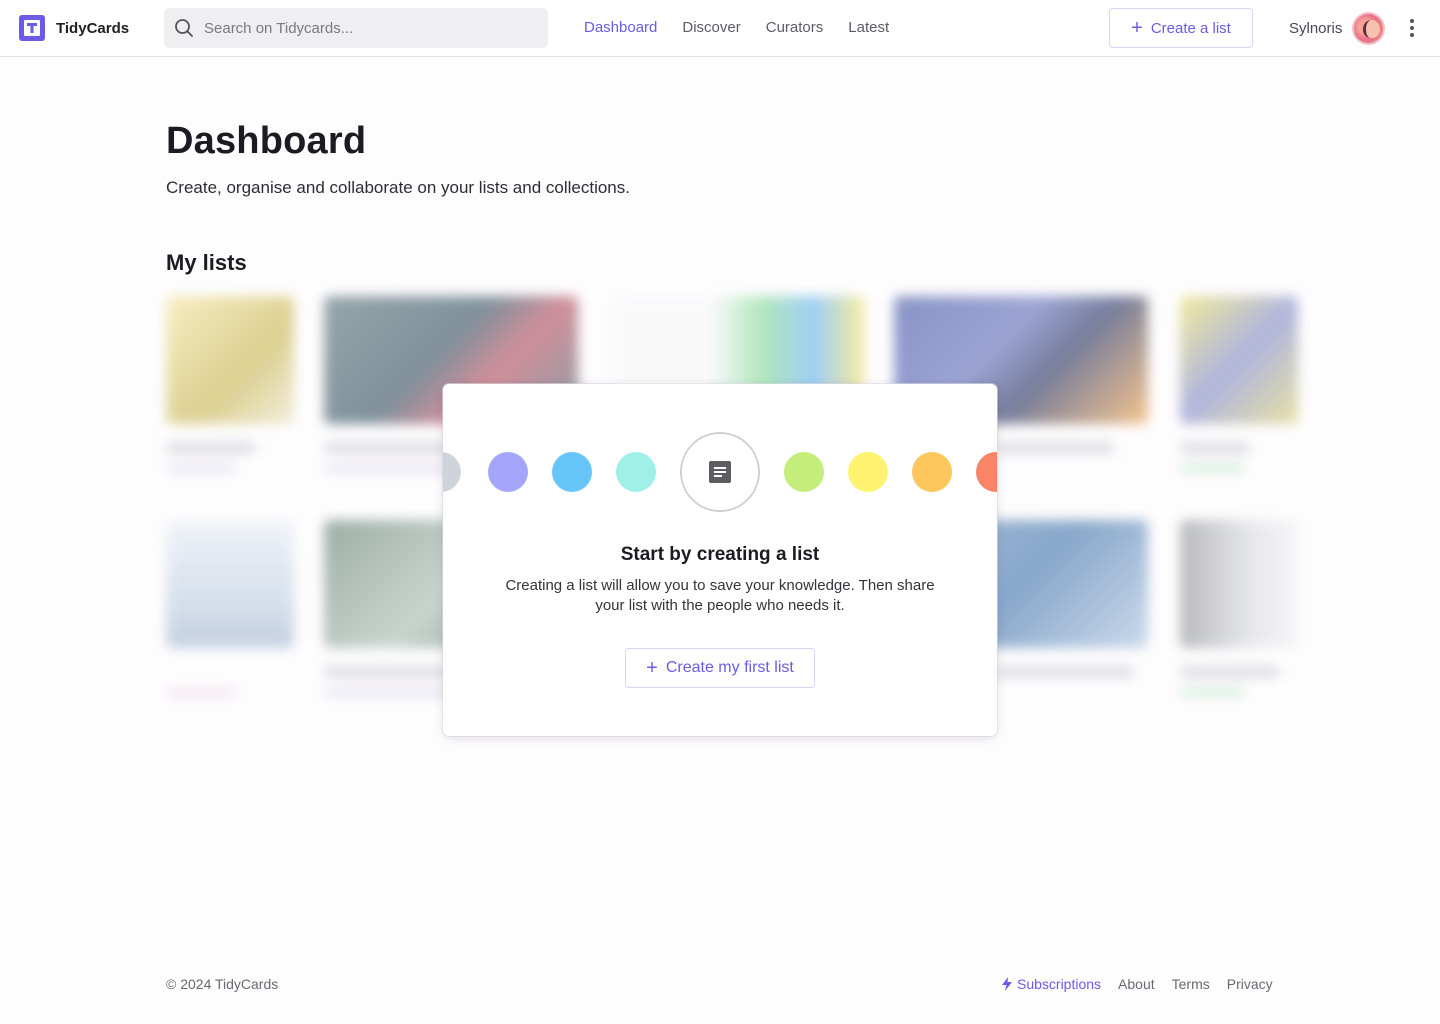 This screenshot has width=1440, height=1024. I want to click on search-icon, so click(184, 28).